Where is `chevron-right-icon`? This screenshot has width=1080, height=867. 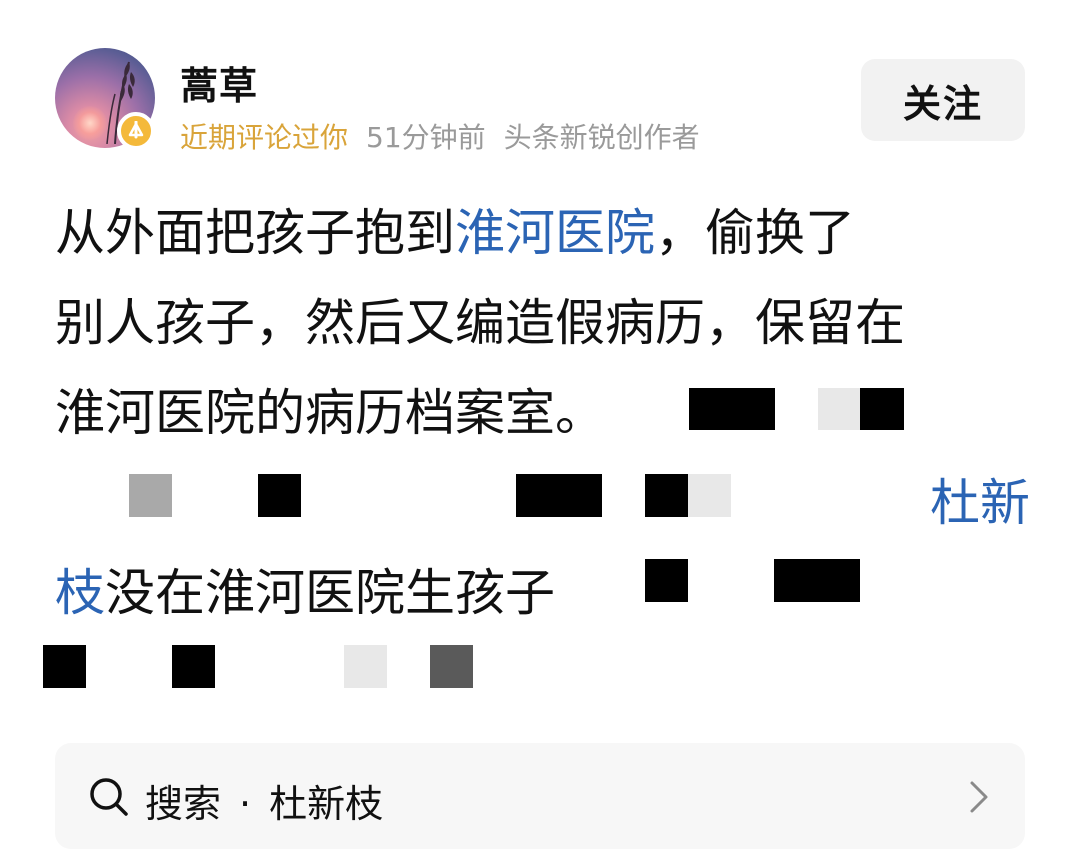
chevron-right-icon is located at coordinates (979, 797).